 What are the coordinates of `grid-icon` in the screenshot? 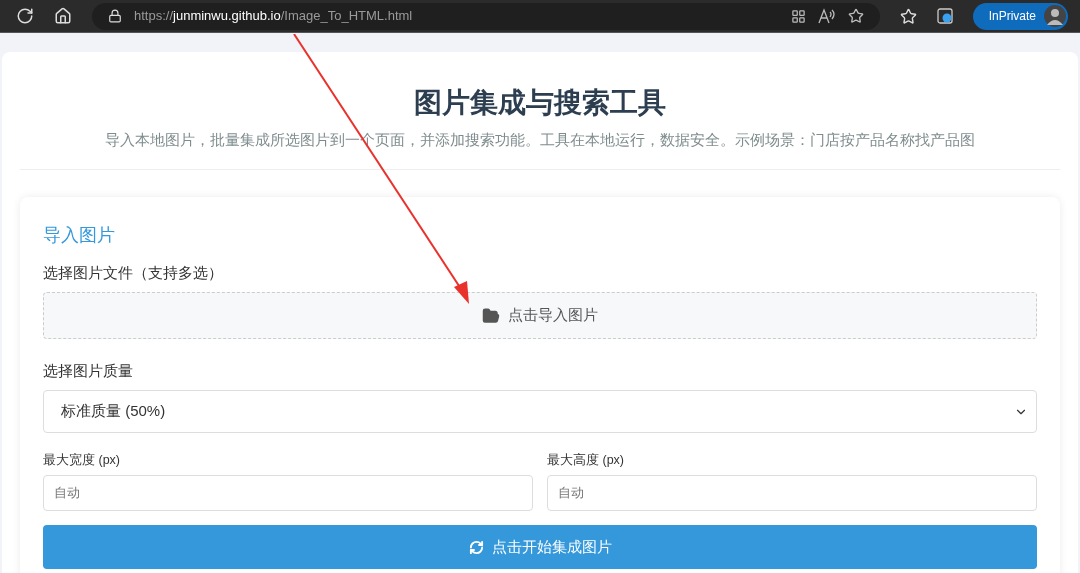 It's located at (798, 16).